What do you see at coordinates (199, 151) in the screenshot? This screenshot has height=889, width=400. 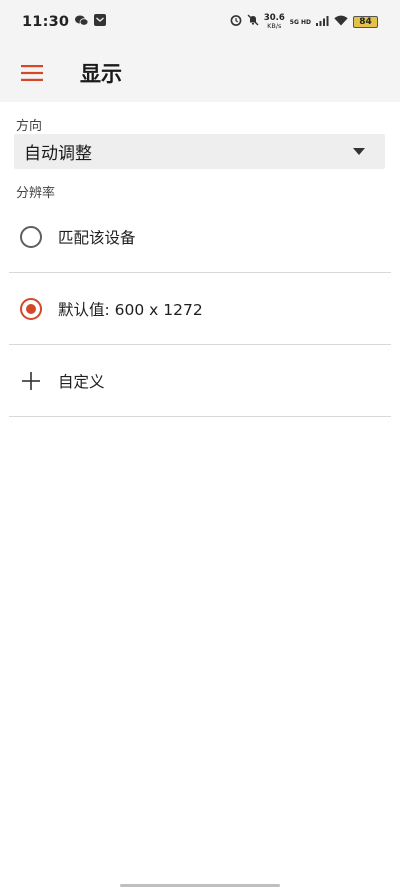 I see `orientation-select: 自动调整` at bounding box center [199, 151].